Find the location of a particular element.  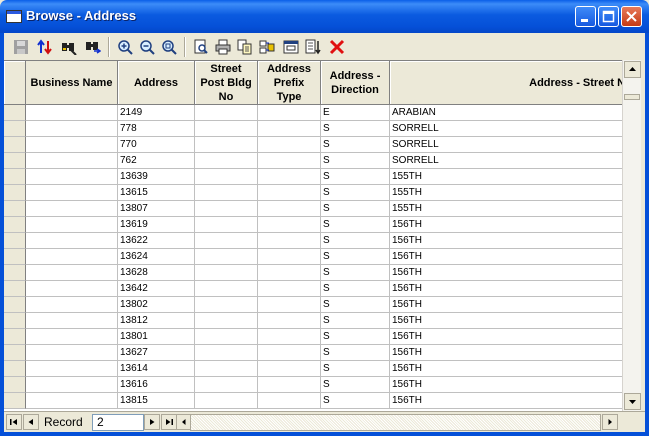

table-cell: 155TH is located at coordinates (515, 177).